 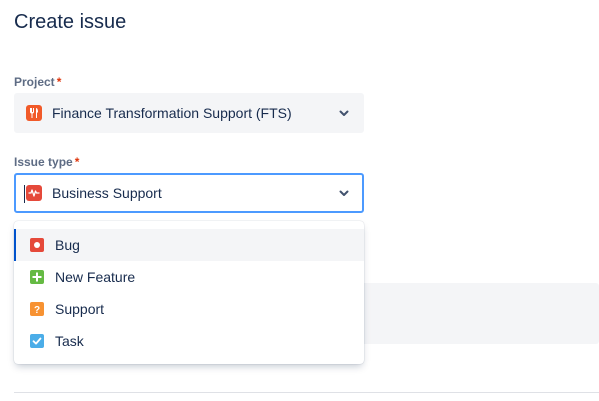 I want to click on menu-item-label: Bug, so click(x=67, y=245).